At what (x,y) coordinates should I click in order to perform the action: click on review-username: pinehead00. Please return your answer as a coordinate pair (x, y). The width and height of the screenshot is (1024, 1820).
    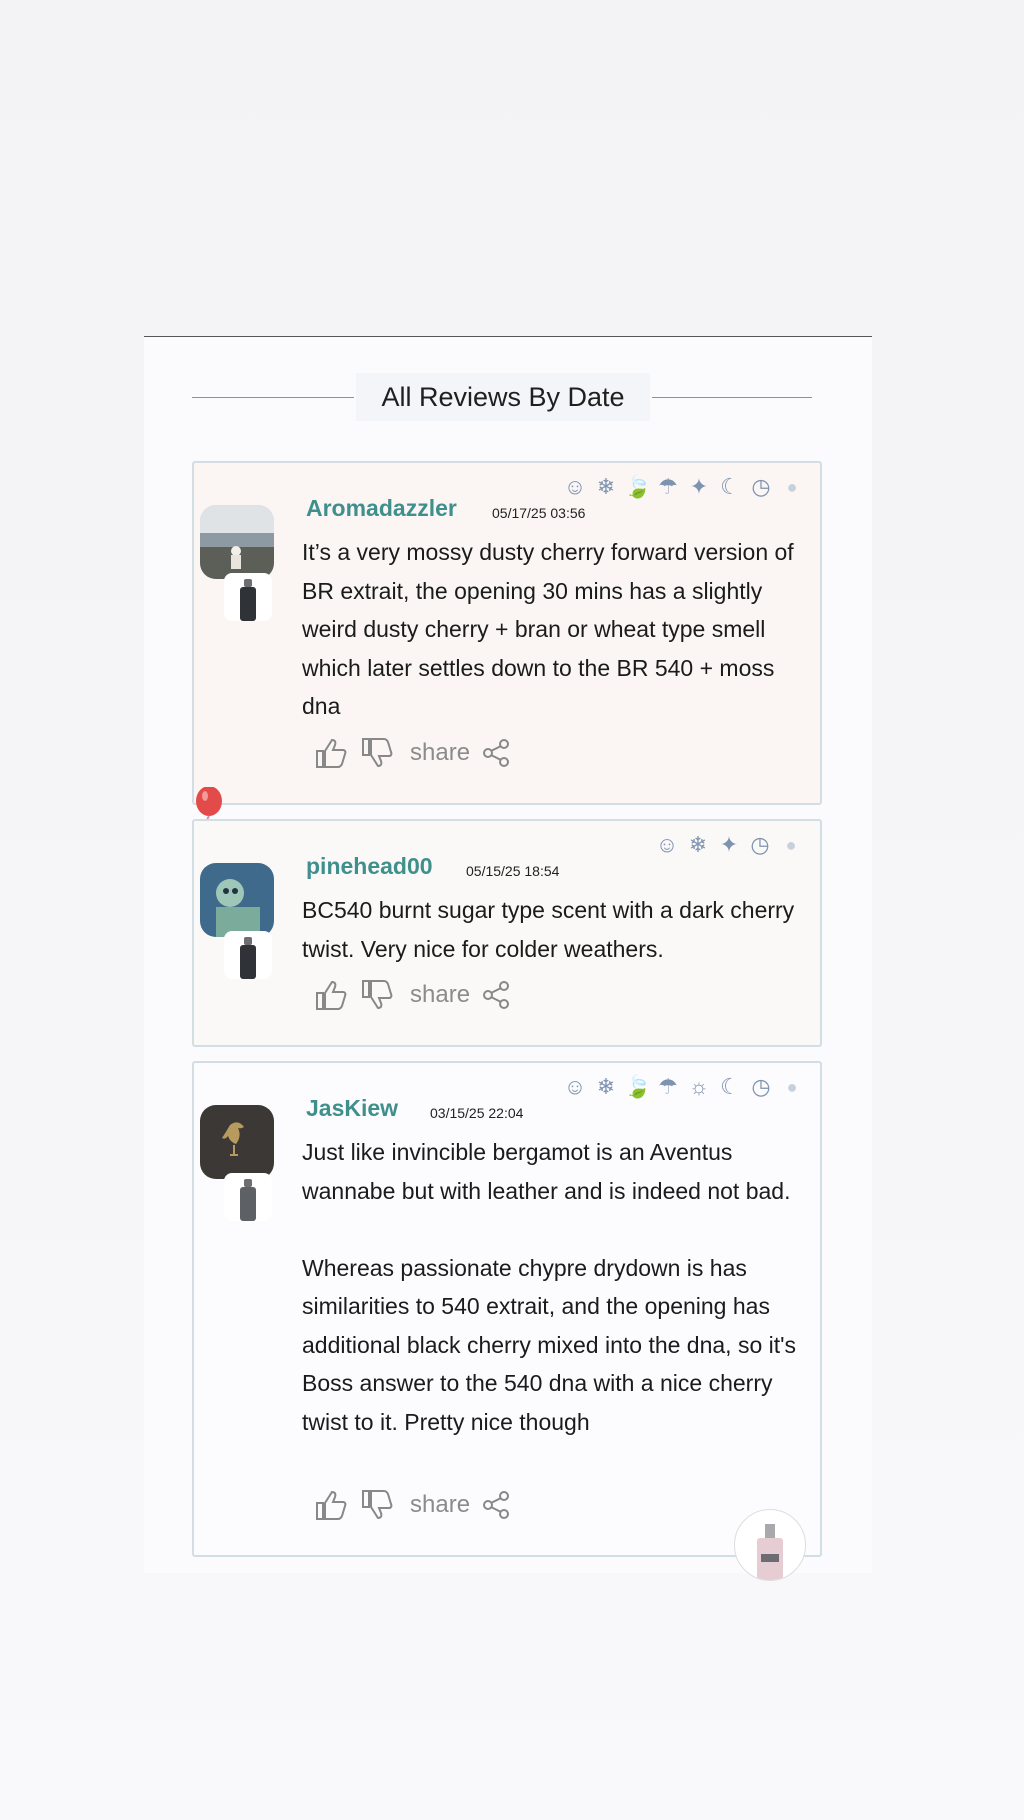
    Looking at the image, I should click on (369, 866).